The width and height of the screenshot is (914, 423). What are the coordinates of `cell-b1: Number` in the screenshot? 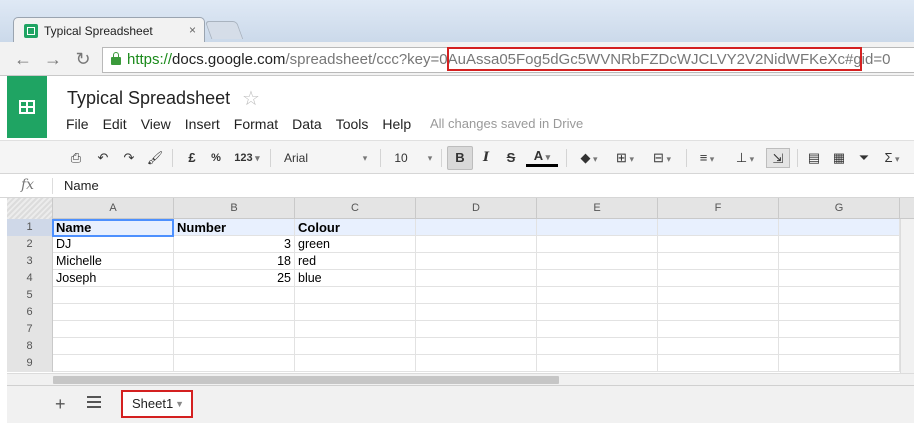 It's located at (234, 227).